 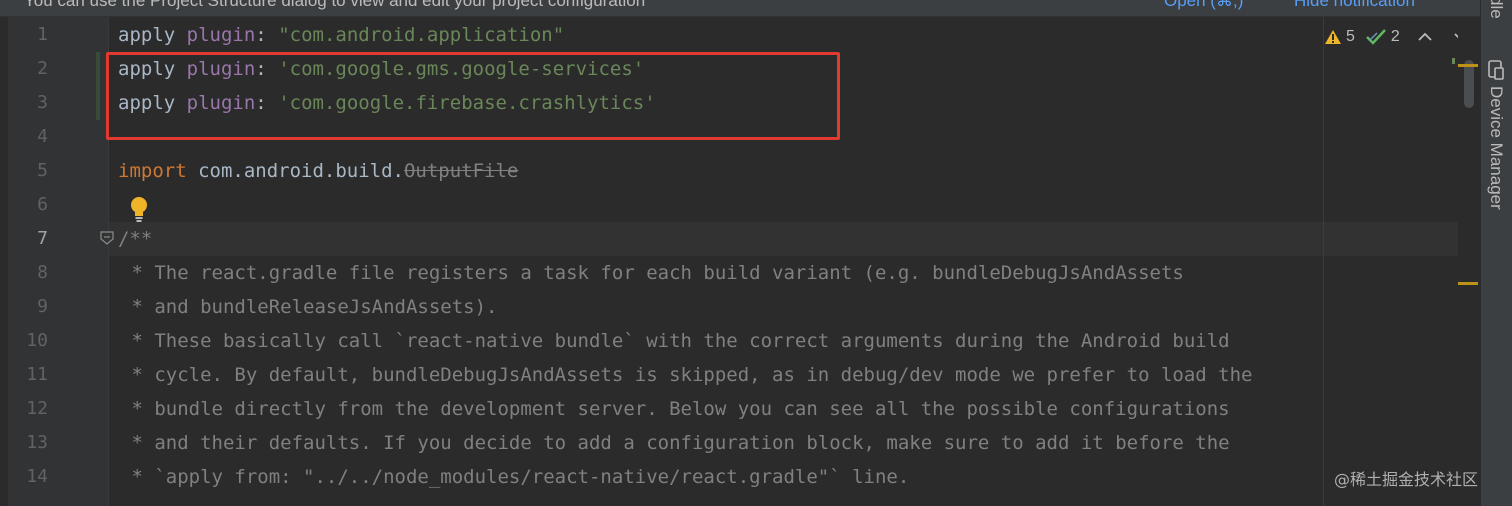 What do you see at coordinates (42, 102) in the screenshot?
I see `line-number: 3` at bounding box center [42, 102].